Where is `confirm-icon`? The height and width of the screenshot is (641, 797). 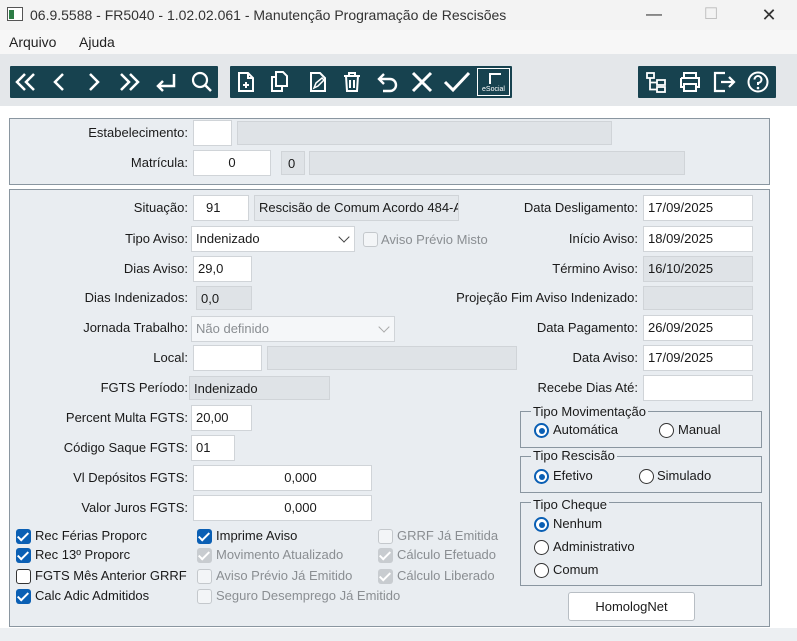
confirm-icon is located at coordinates (455, 82).